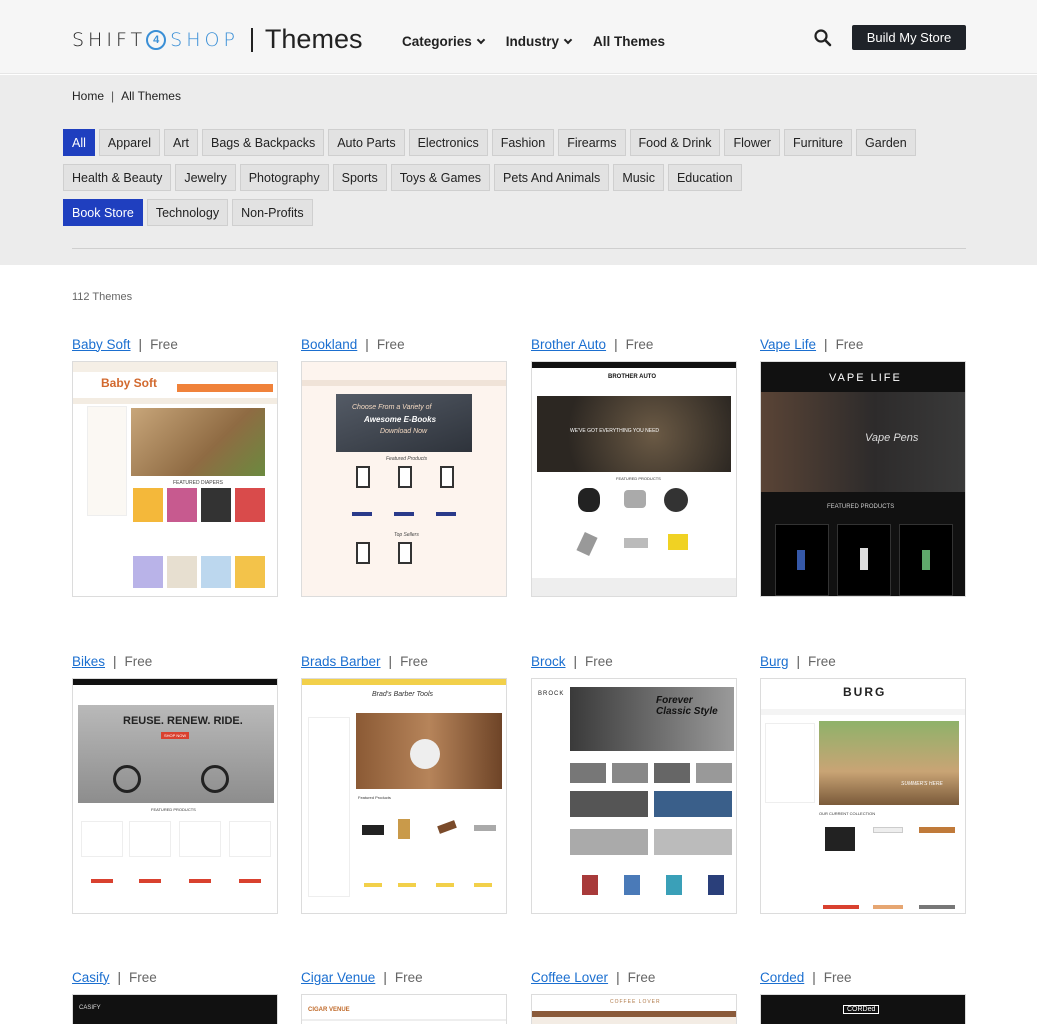 Image resolution: width=1037 pixels, height=1024 pixels. I want to click on nav-industry-label: Industry, so click(532, 41).